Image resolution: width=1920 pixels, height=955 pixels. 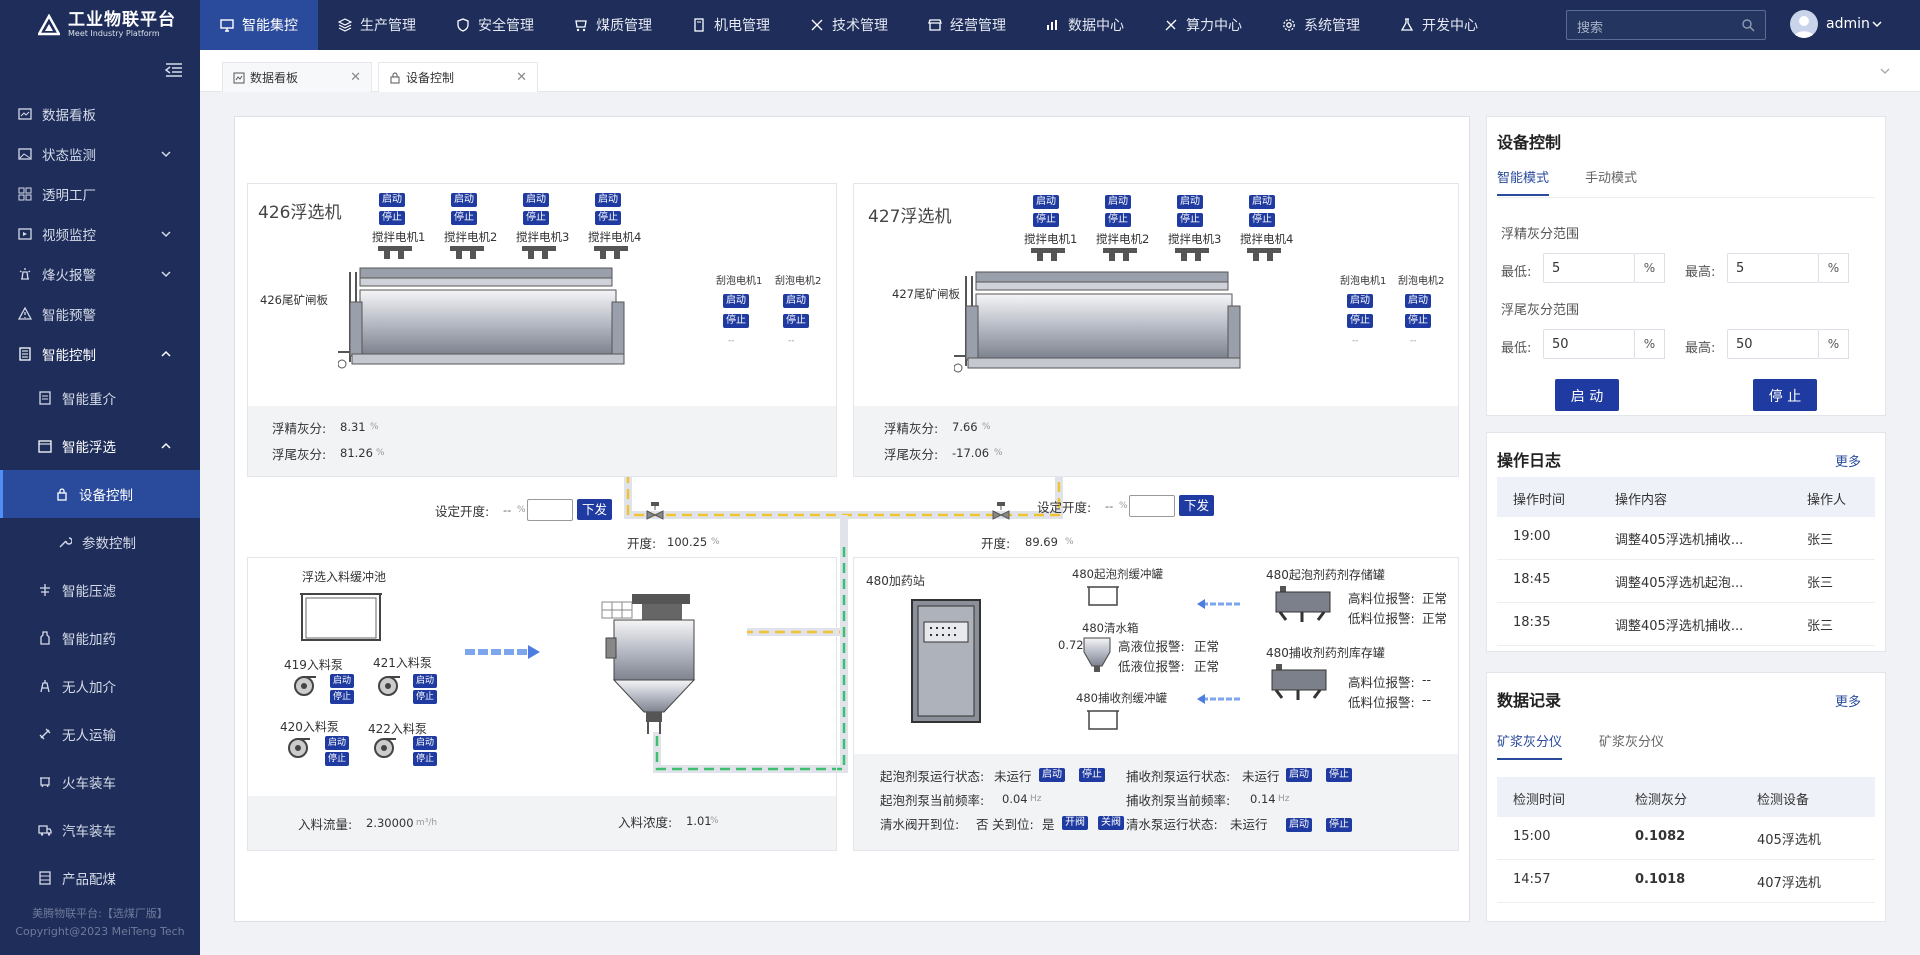 What do you see at coordinates (174, 70) in the screenshot?
I see `menu-collapse-icon` at bounding box center [174, 70].